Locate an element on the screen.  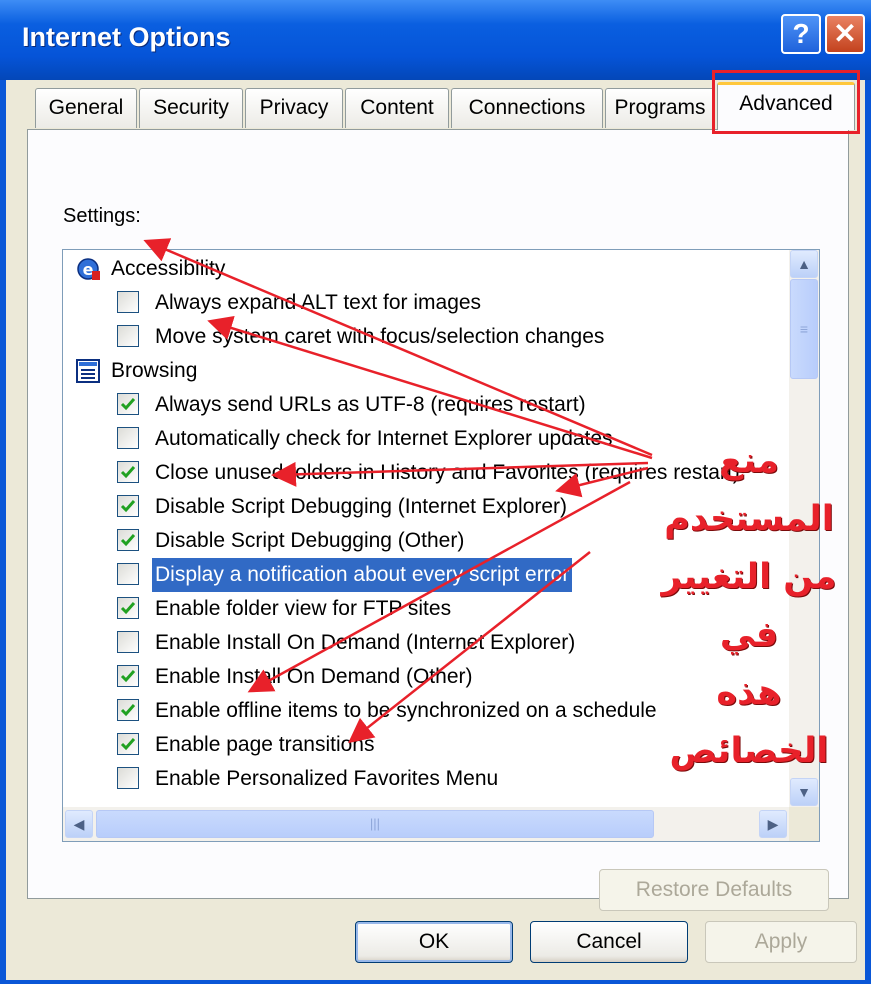
setting-label: Disable Script Debugging (Other) is located at coordinates (310, 540).